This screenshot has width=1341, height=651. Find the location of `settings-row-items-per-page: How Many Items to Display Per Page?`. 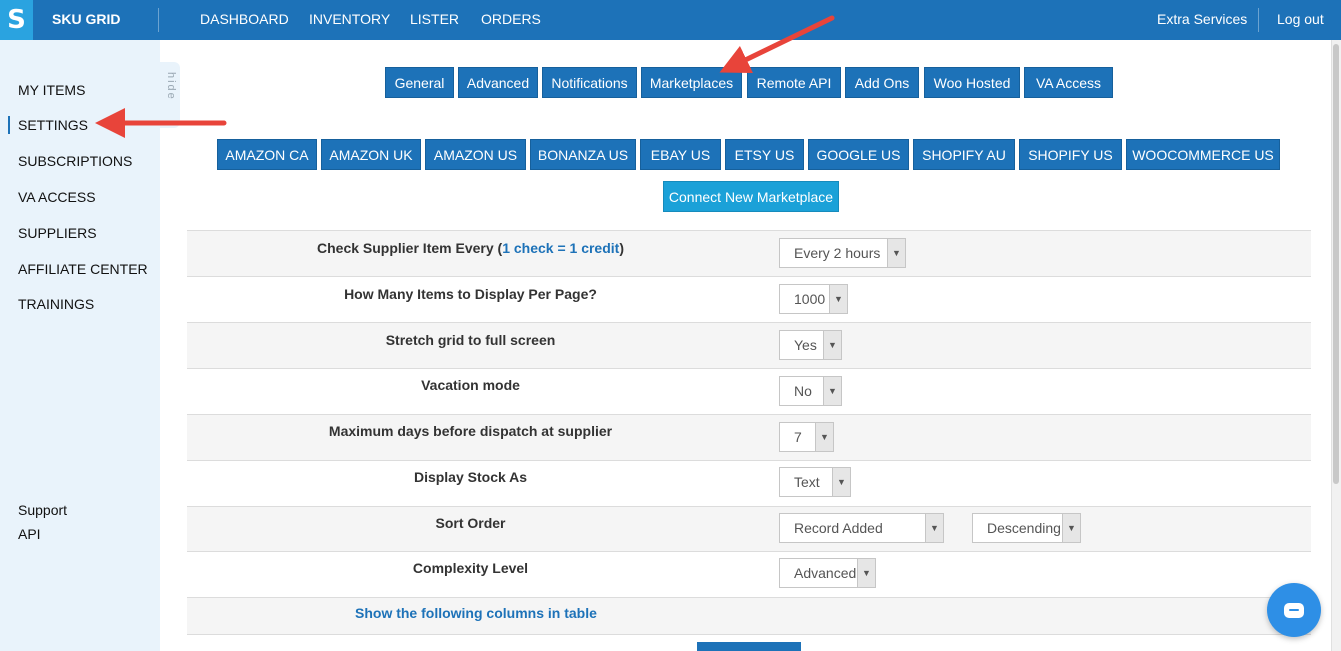

settings-row-items-per-page: How Many Items to Display Per Page? is located at coordinates (749, 299).